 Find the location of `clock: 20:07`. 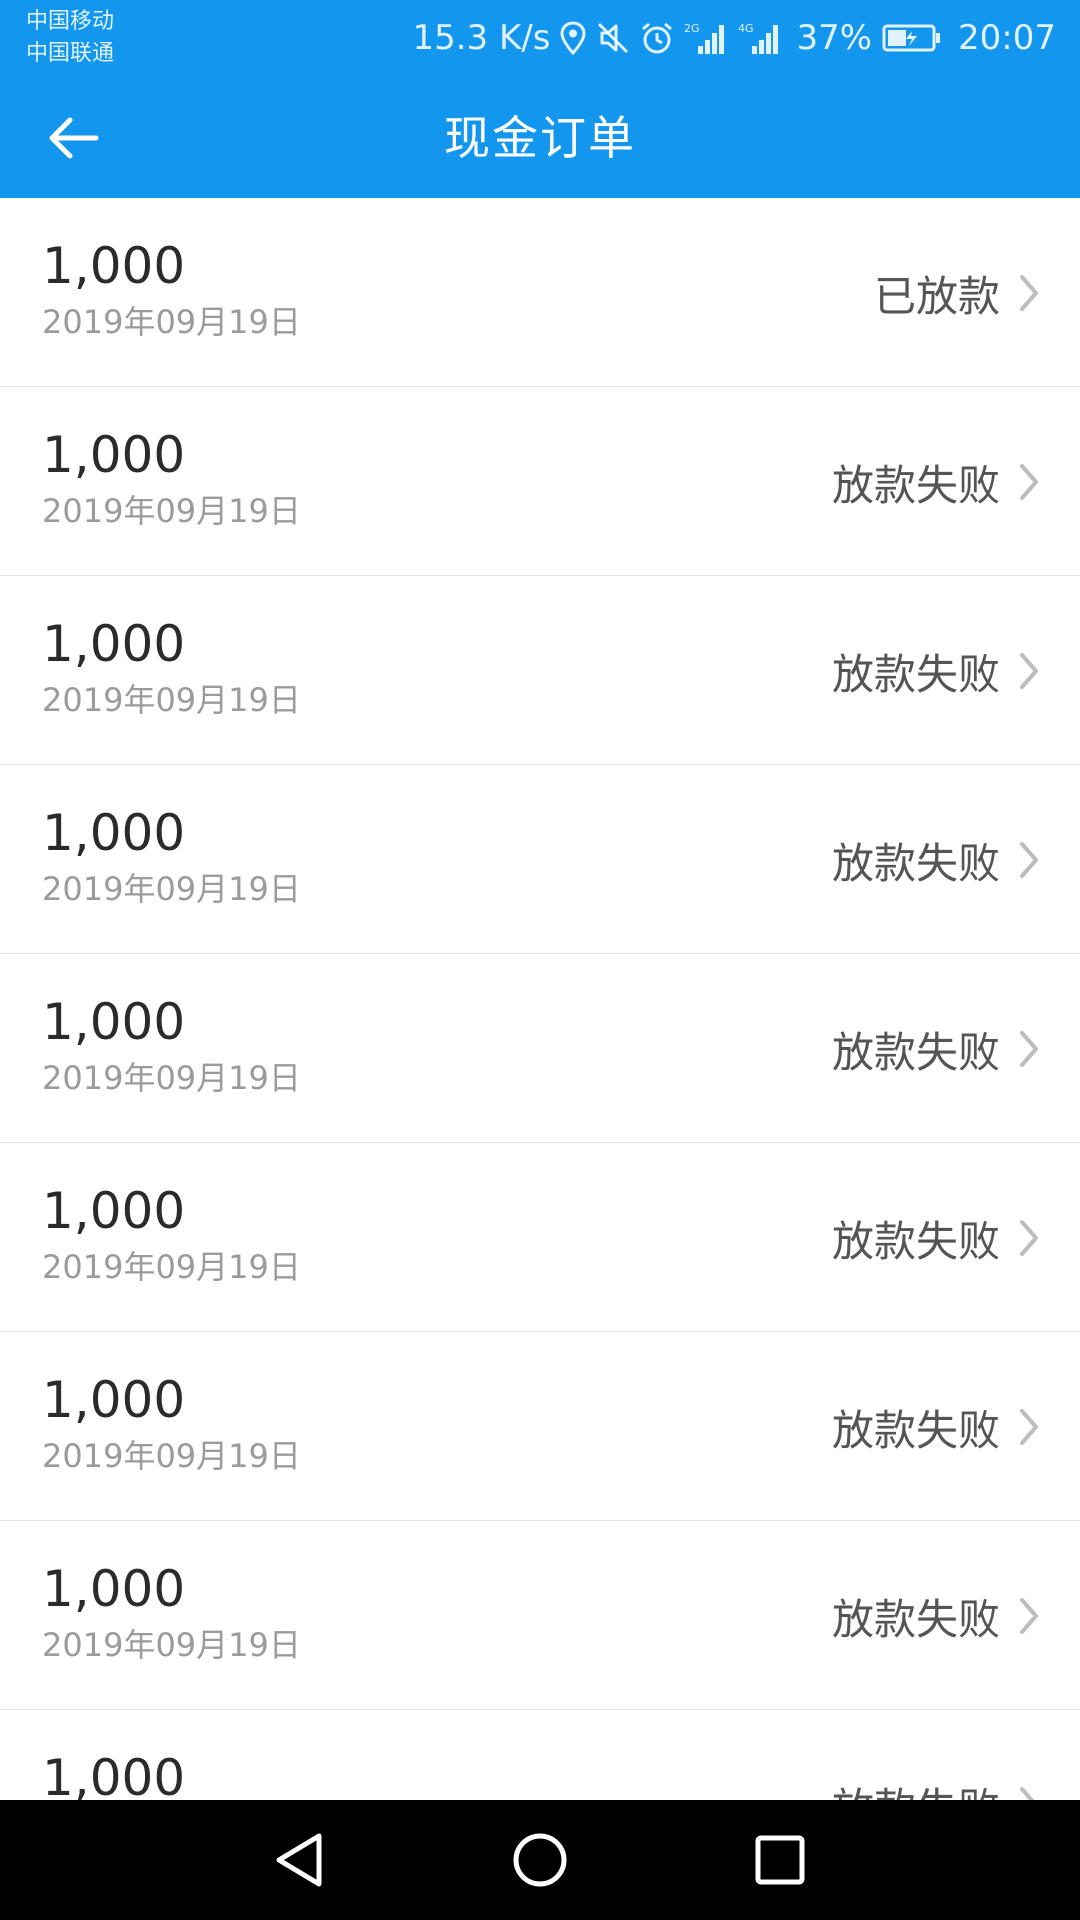

clock: 20:07 is located at coordinates (1007, 38).